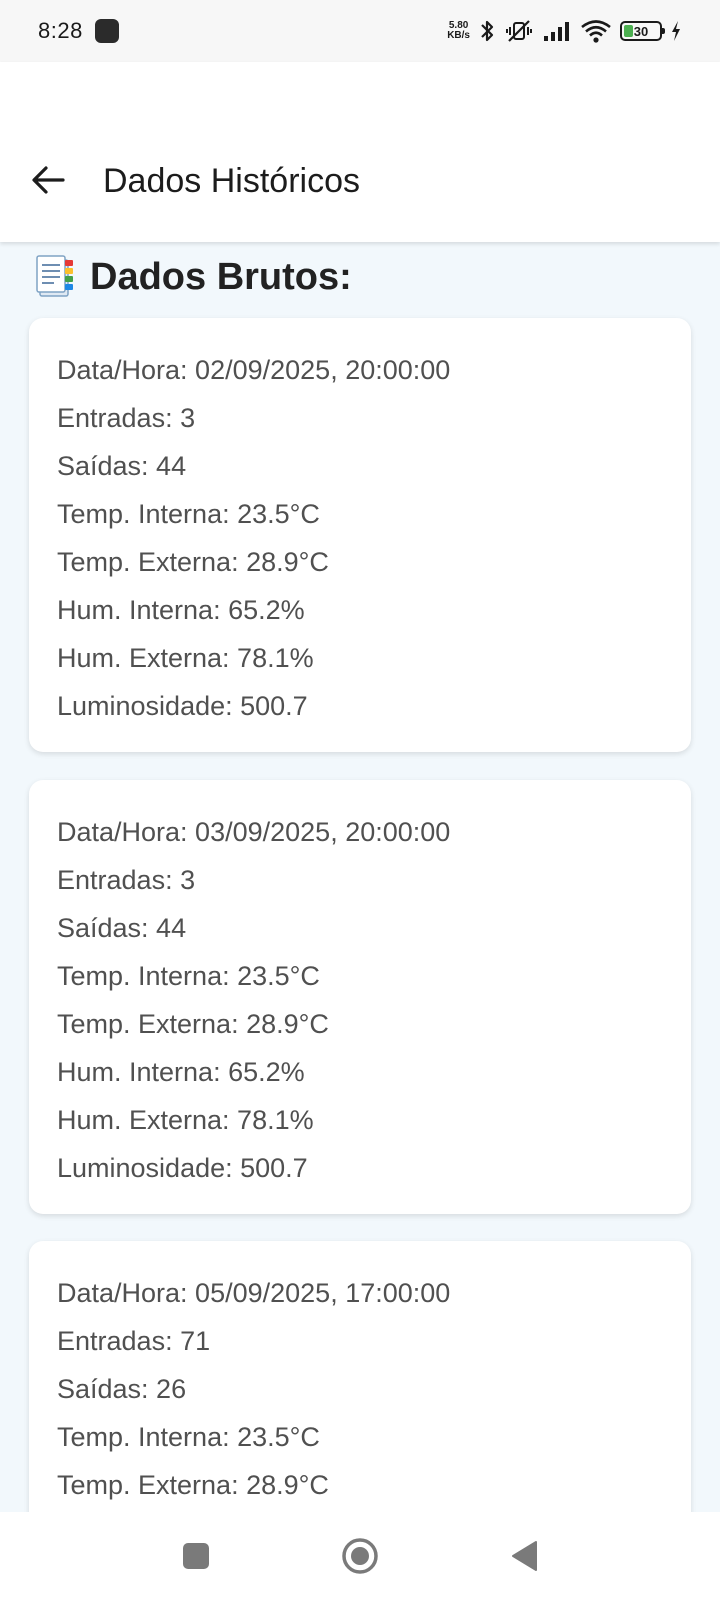 This screenshot has height=1600, width=720. I want to click on back-nav-button, so click(524, 1556).